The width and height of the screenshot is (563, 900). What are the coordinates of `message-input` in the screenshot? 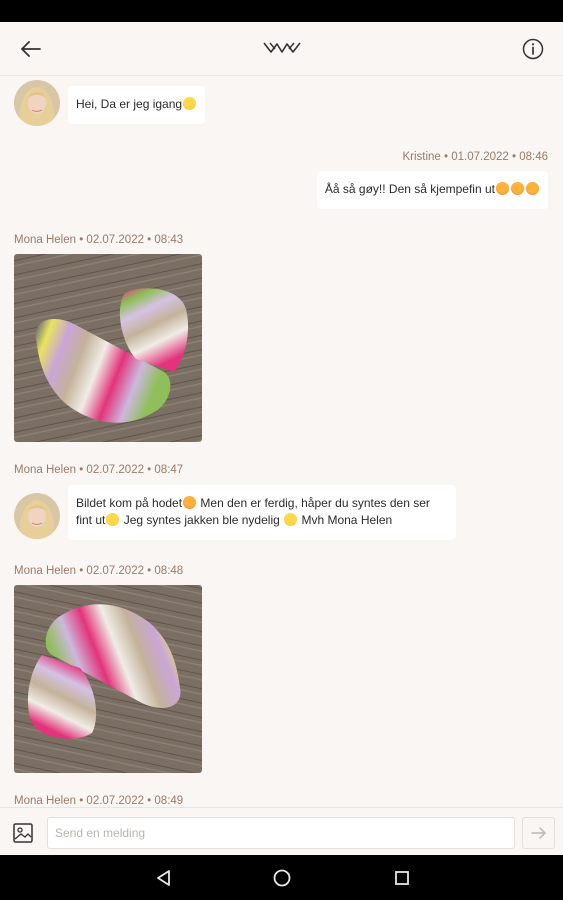 It's located at (281, 833).